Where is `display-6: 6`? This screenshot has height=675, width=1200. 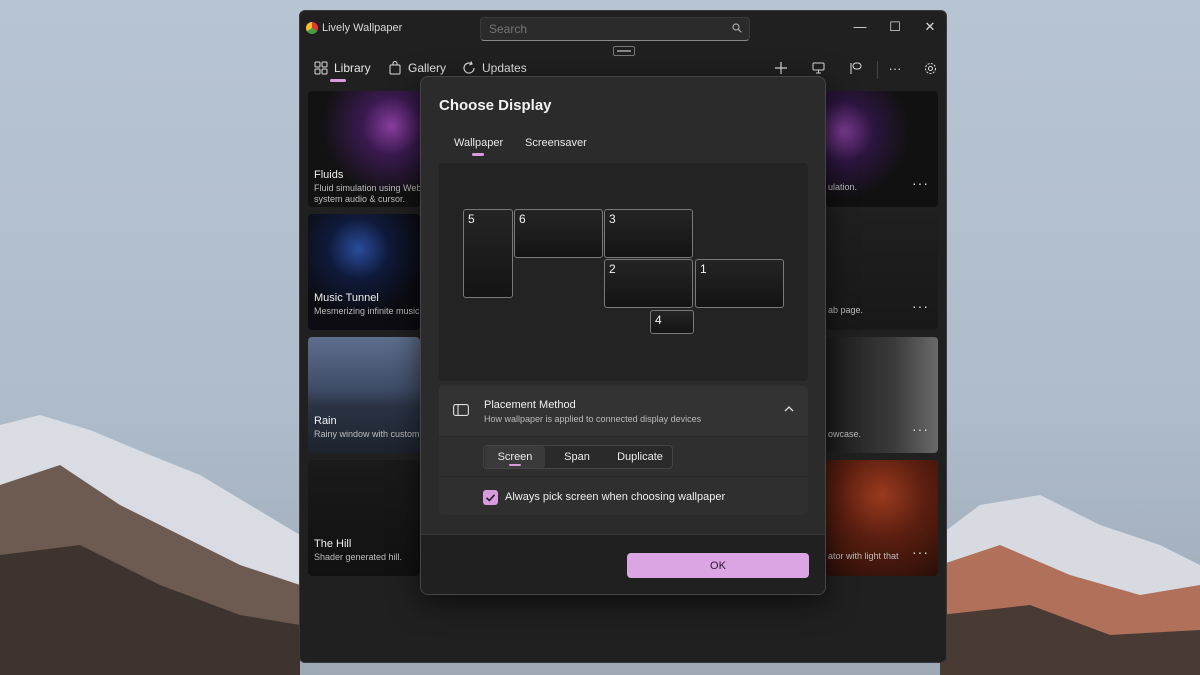
display-6: 6 is located at coordinates (558, 233).